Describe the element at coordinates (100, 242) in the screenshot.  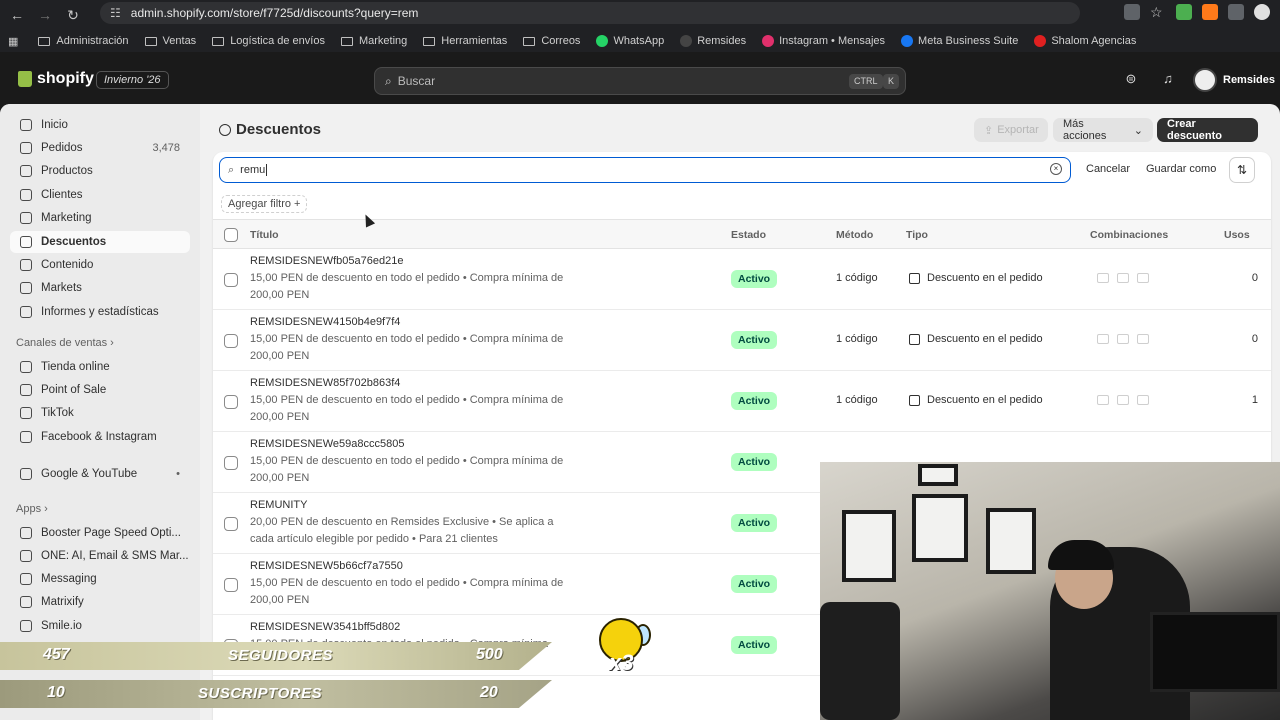
I see `sidebar-item-descuentos: Descuentos` at that location.